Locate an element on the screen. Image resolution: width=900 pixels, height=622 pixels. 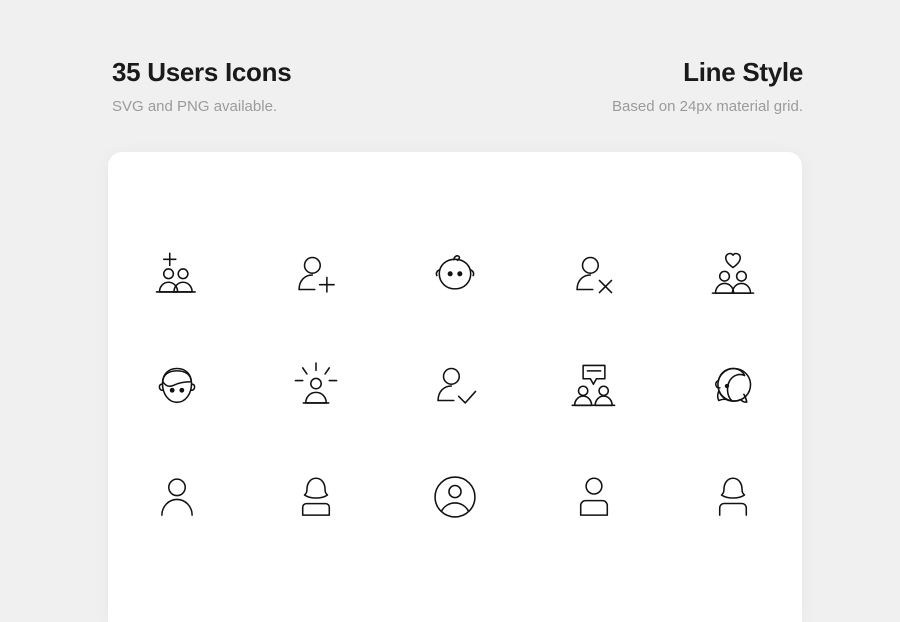
icon-cell-girl-face is located at coordinates (732, 386).